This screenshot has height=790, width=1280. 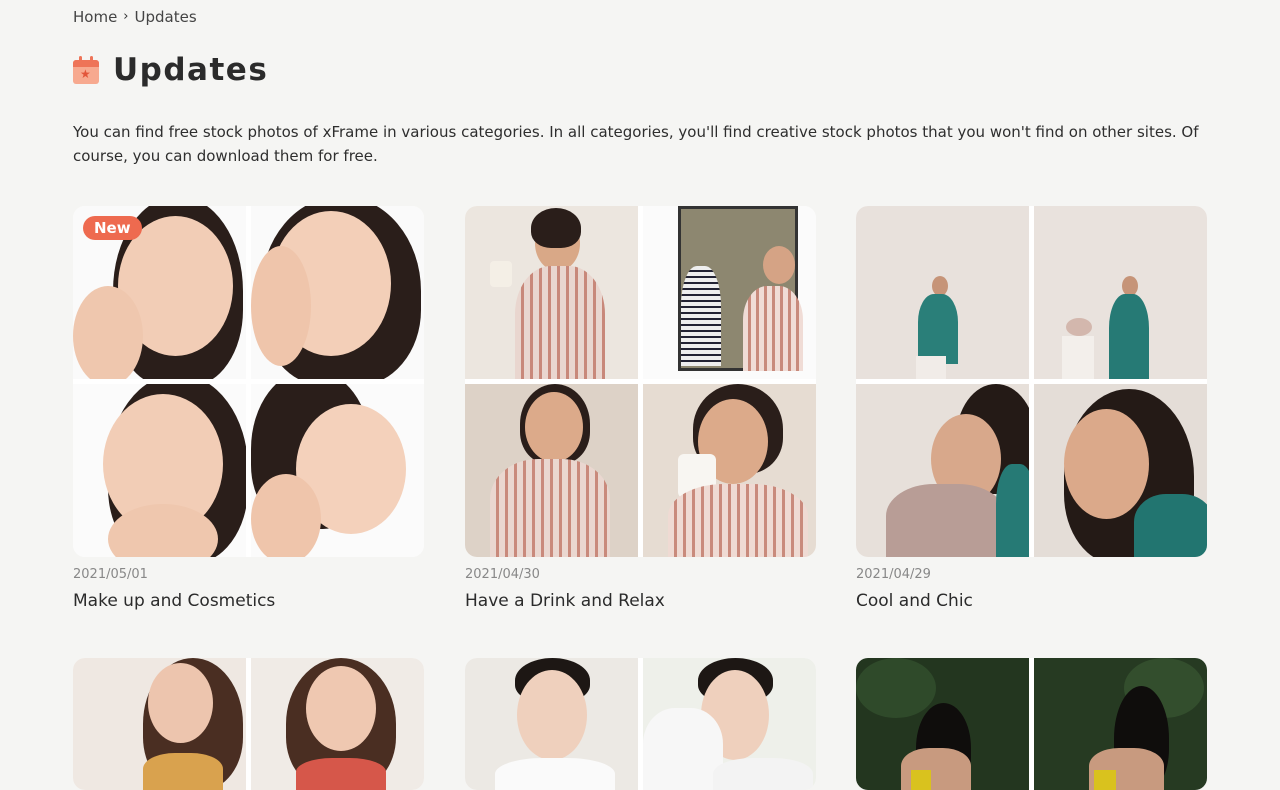 I want to click on card-date: 2021/04/29, so click(x=893, y=574).